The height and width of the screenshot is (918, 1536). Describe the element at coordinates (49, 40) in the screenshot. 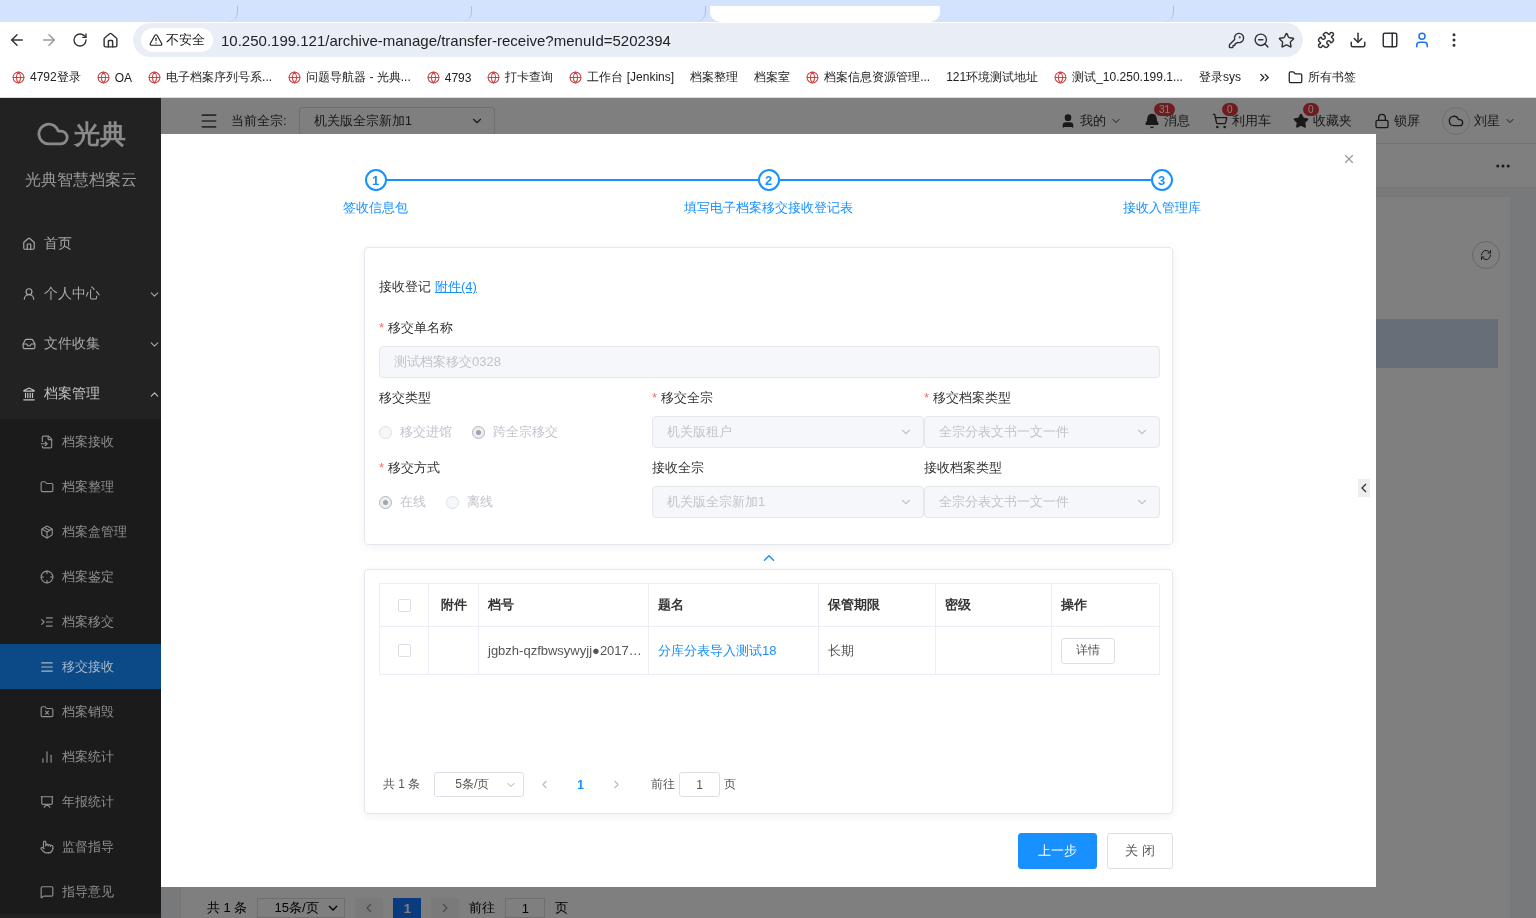

I see `forward-arrow-icon` at that location.